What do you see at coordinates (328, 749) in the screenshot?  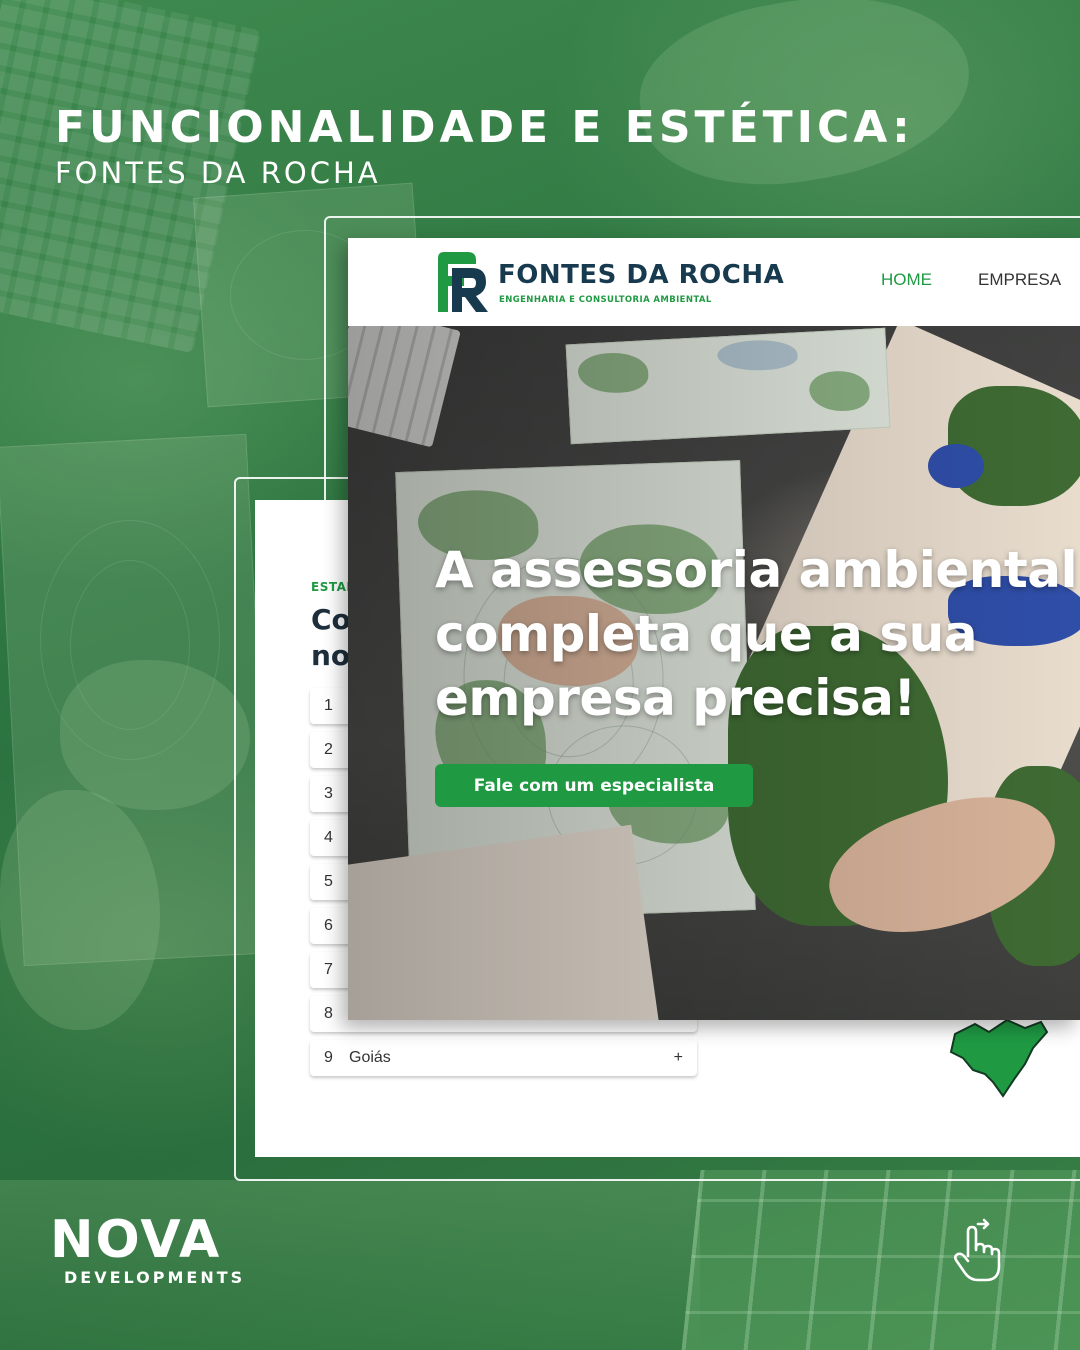 I see `state-number: 2` at bounding box center [328, 749].